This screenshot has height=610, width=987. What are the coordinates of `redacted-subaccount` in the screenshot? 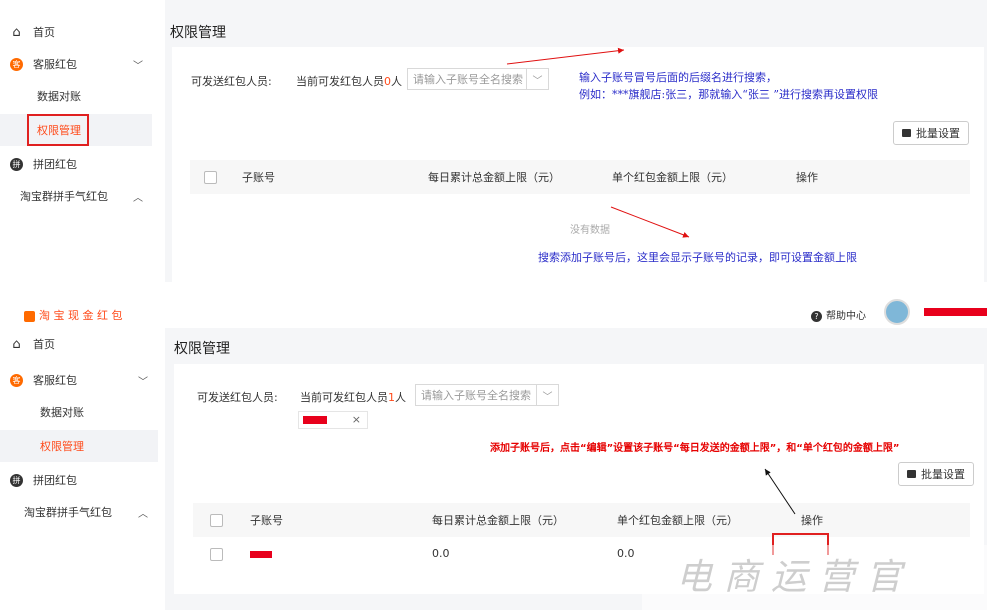 It's located at (261, 554).